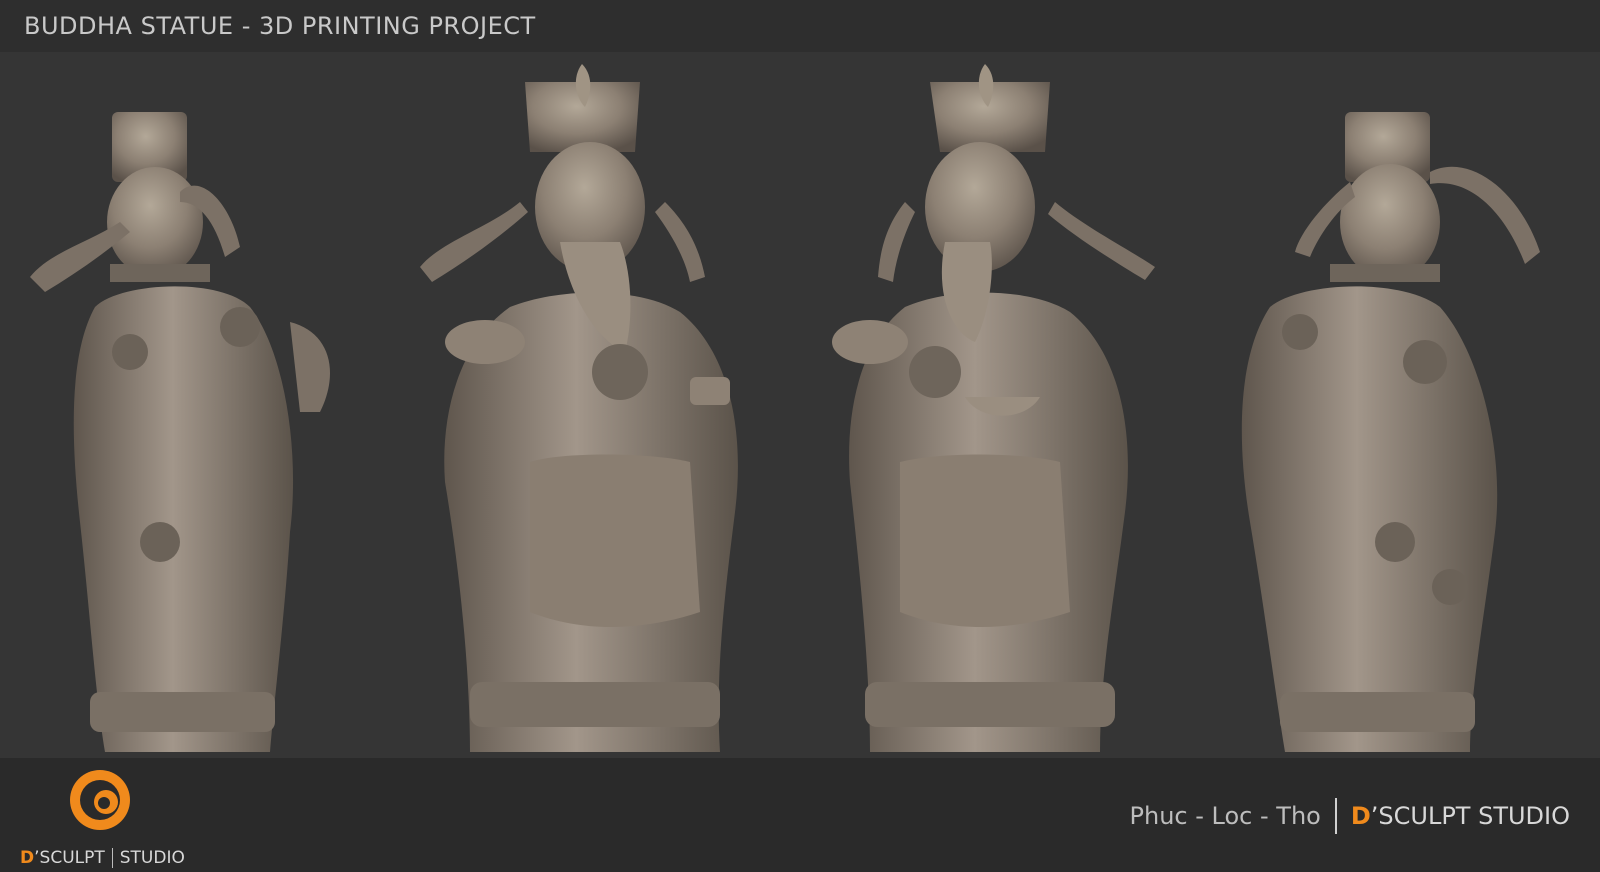 The height and width of the screenshot is (872, 1600). Describe the element at coordinates (180, 432) in the screenshot. I see `statue-view-left-back` at that location.